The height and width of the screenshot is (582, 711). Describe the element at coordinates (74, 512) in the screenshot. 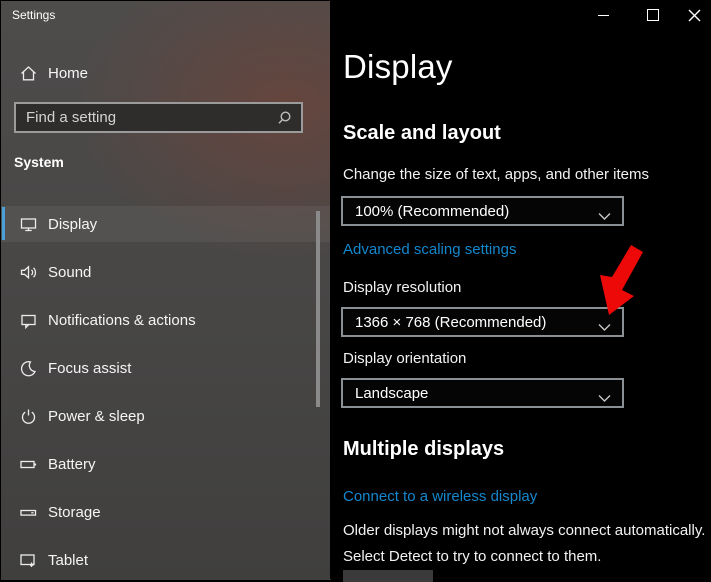

I see `sidebar-item-label: Storage` at that location.